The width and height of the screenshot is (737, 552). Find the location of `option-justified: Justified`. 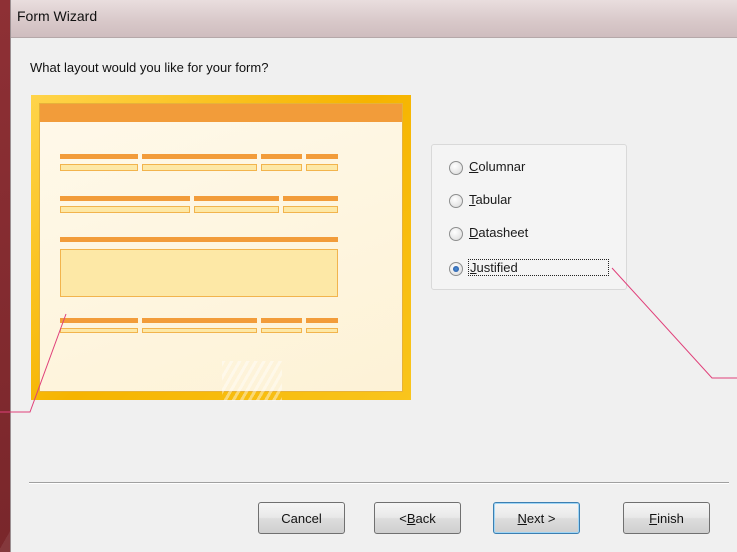

option-justified: Justified is located at coordinates (529, 267).